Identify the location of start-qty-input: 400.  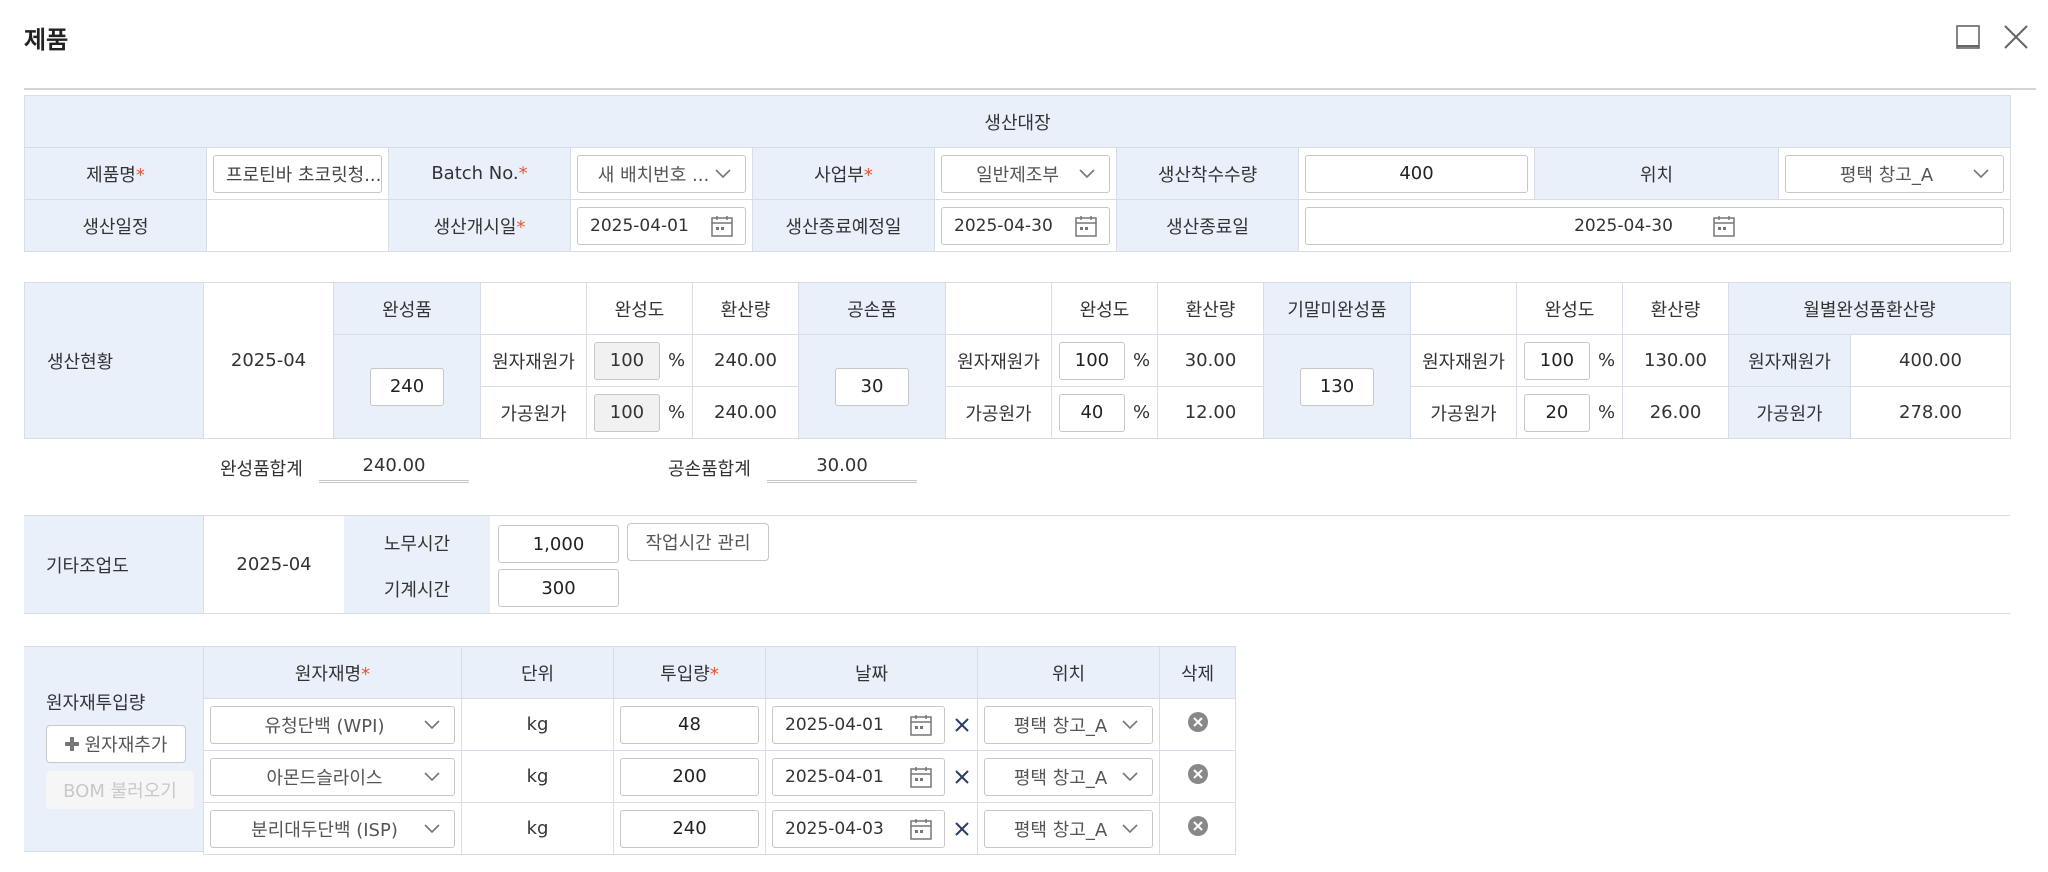
(1416, 173).